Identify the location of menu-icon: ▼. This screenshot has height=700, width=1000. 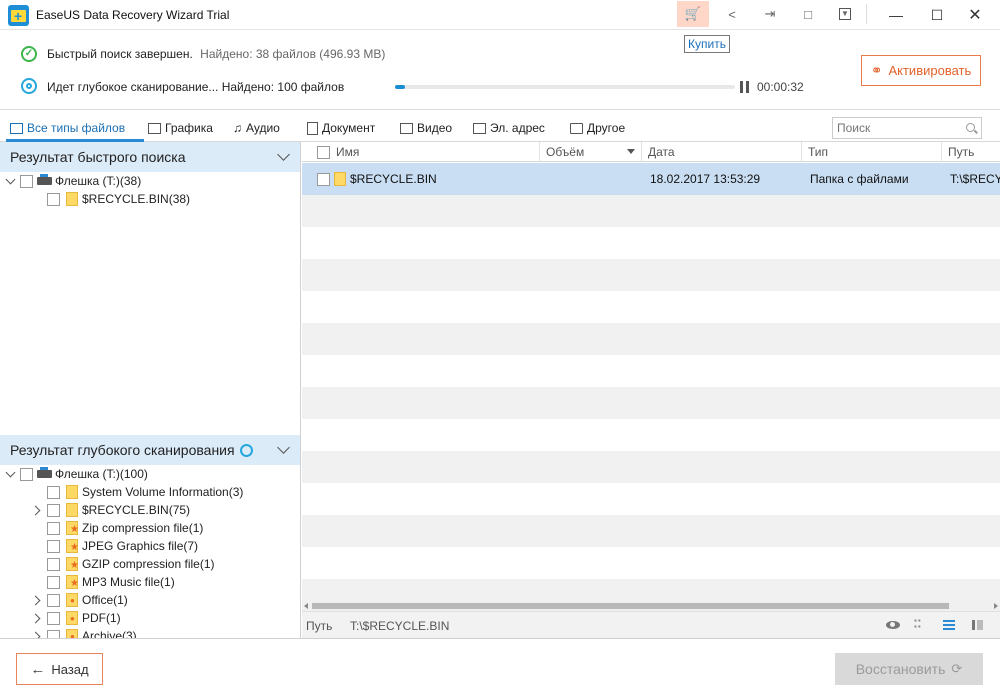
(845, 14).